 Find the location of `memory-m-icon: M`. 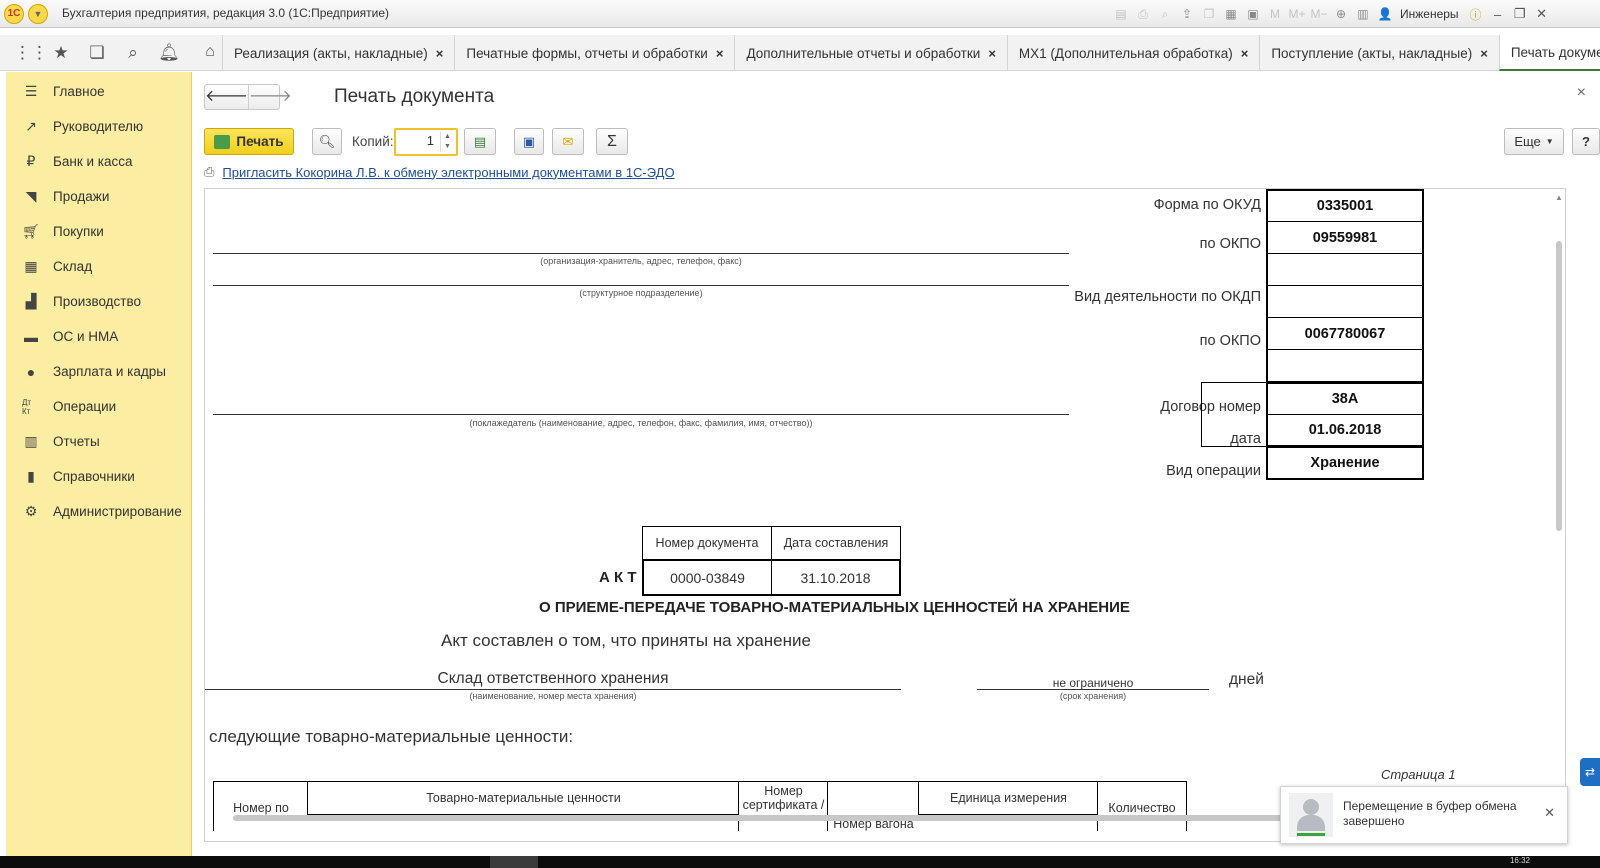

memory-m-icon: M is located at coordinates (1275, 14).